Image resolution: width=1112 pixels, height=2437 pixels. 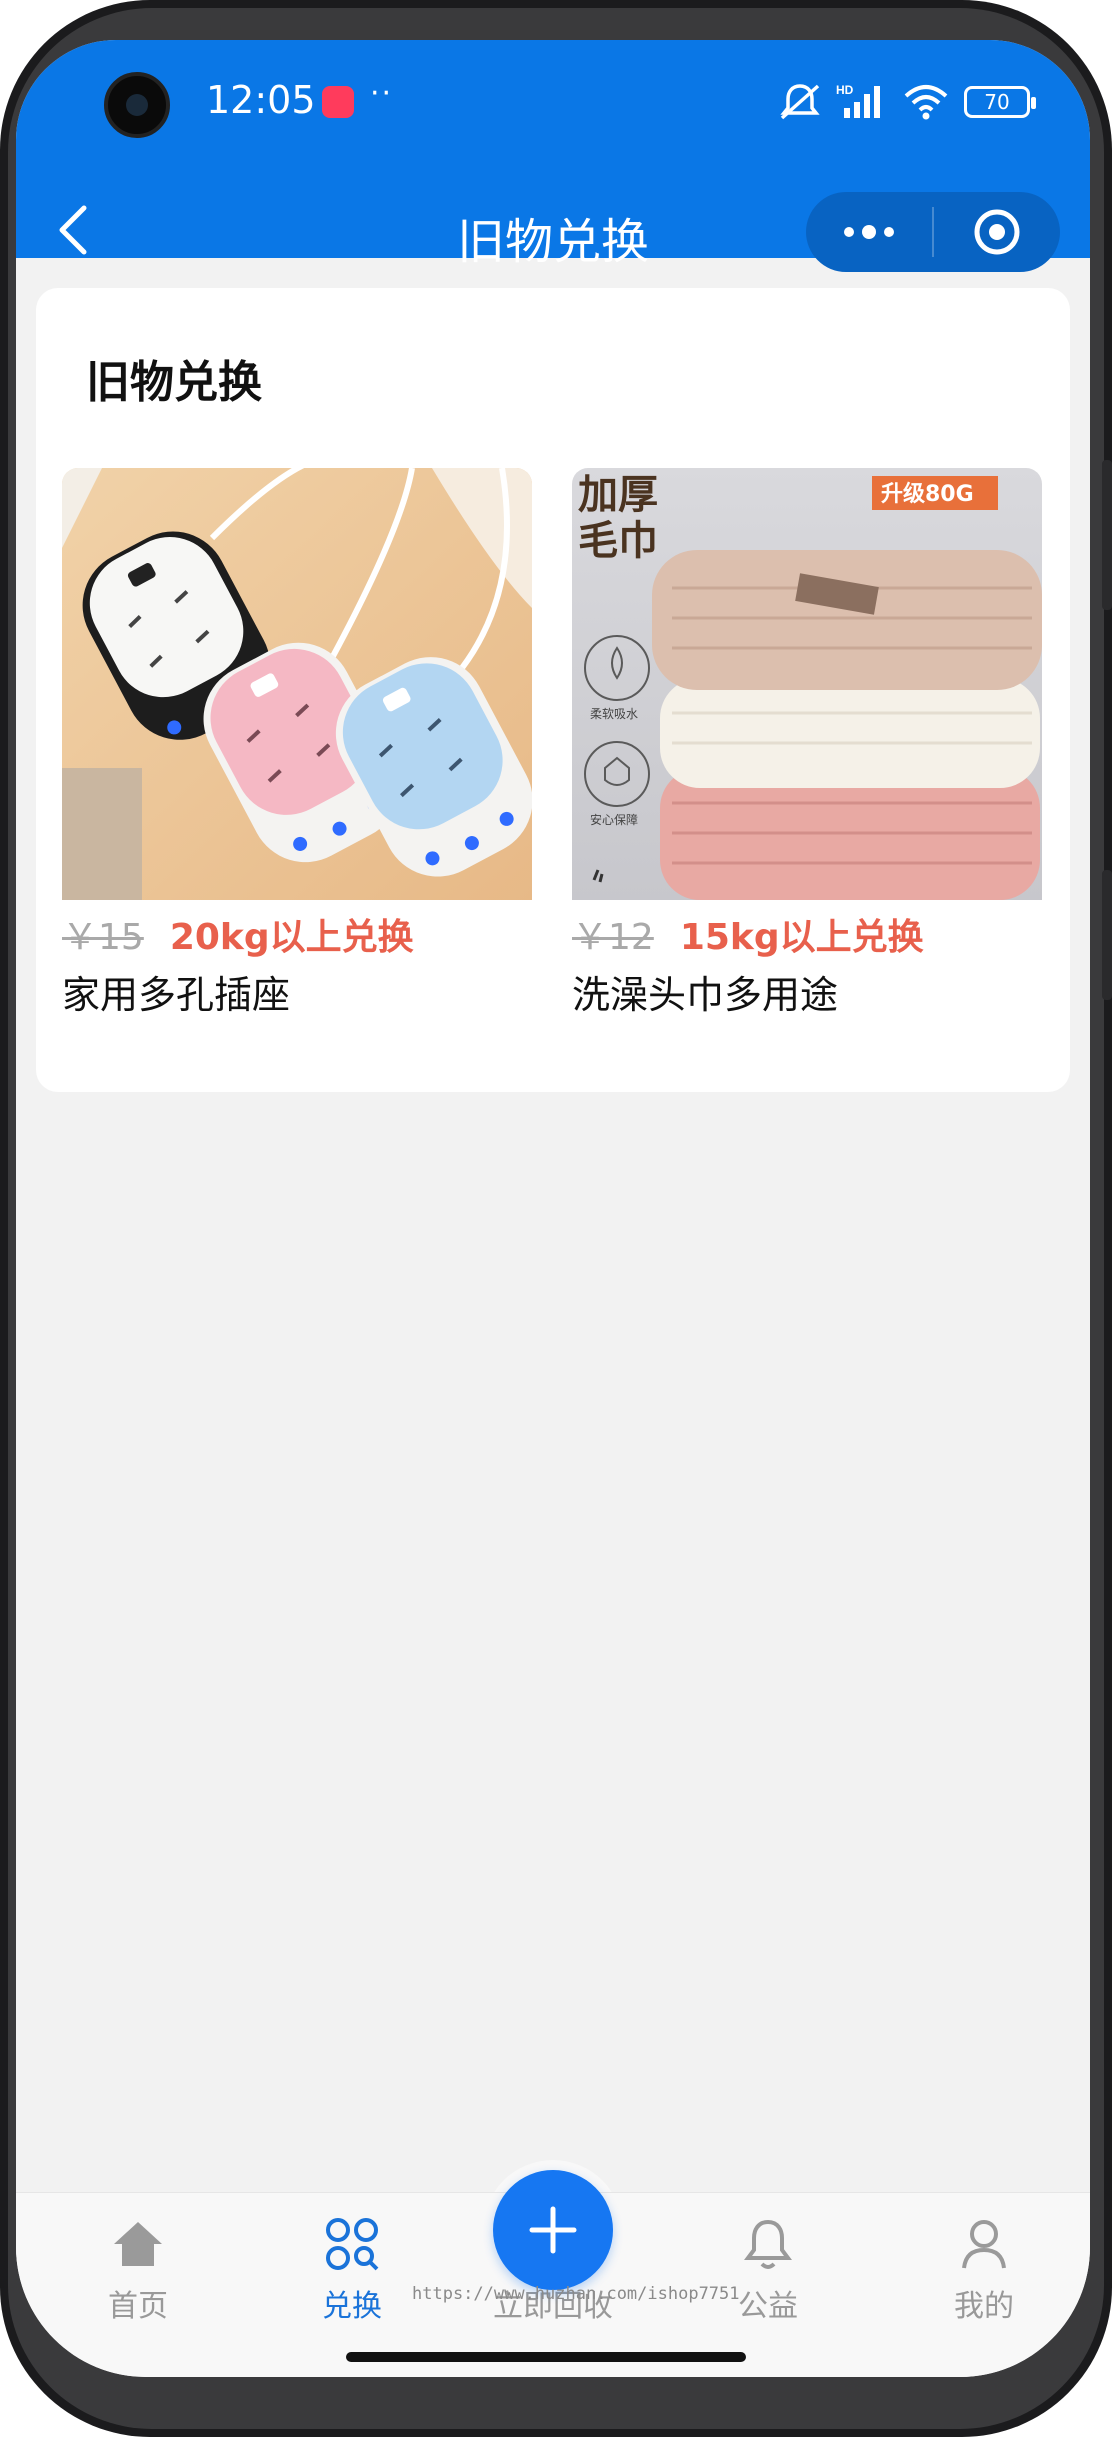 I want to click on tab-home-icon-wrap, so click(x=138, y=2244).